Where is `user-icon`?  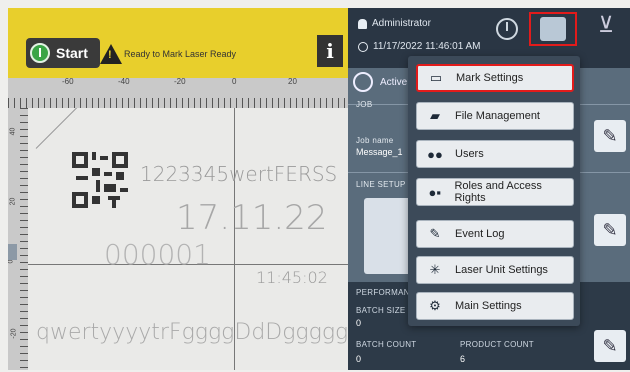 user-icon is located at coordinates (362, 23).